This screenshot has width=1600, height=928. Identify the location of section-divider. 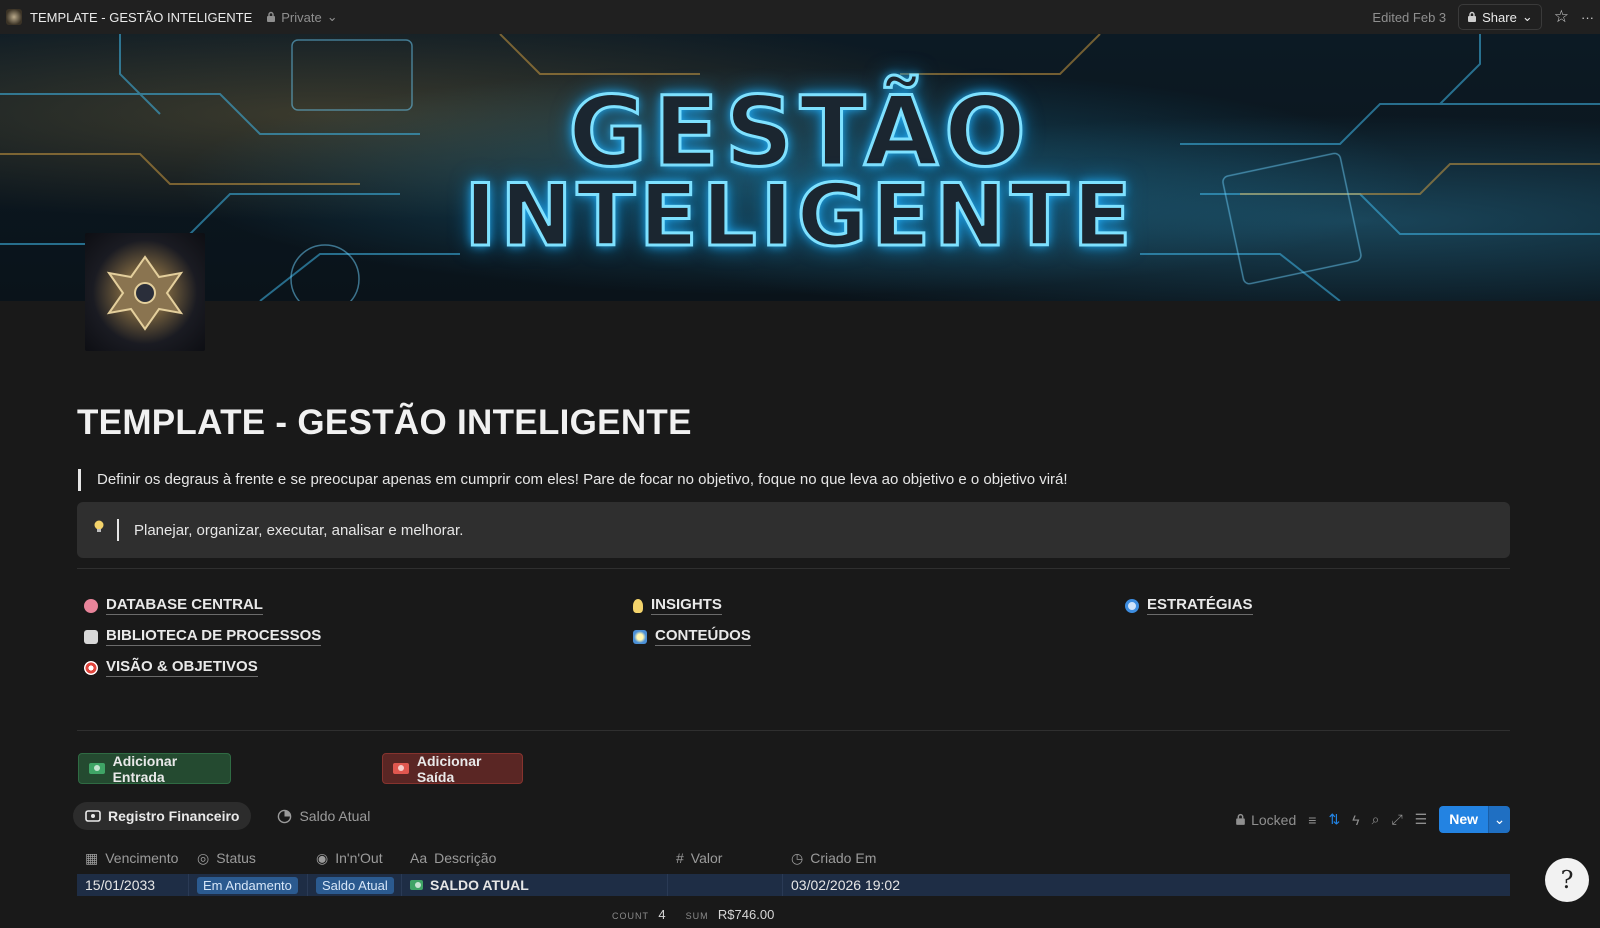
(793, 730).